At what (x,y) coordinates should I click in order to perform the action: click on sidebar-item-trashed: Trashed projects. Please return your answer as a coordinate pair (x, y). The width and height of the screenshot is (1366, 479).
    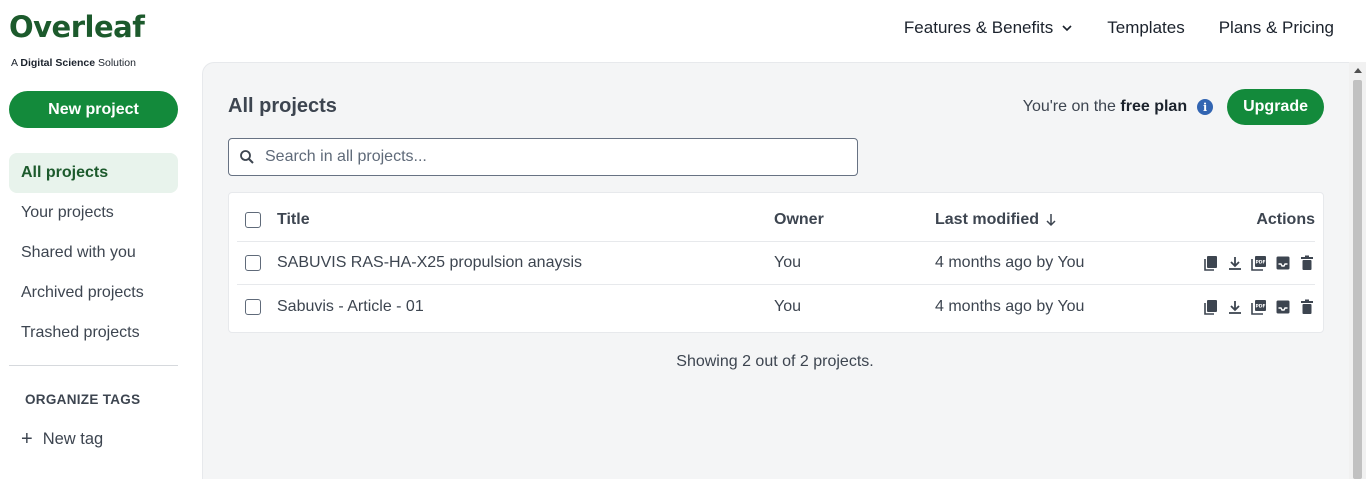
    Looking at the image, I should click on (93, 333).